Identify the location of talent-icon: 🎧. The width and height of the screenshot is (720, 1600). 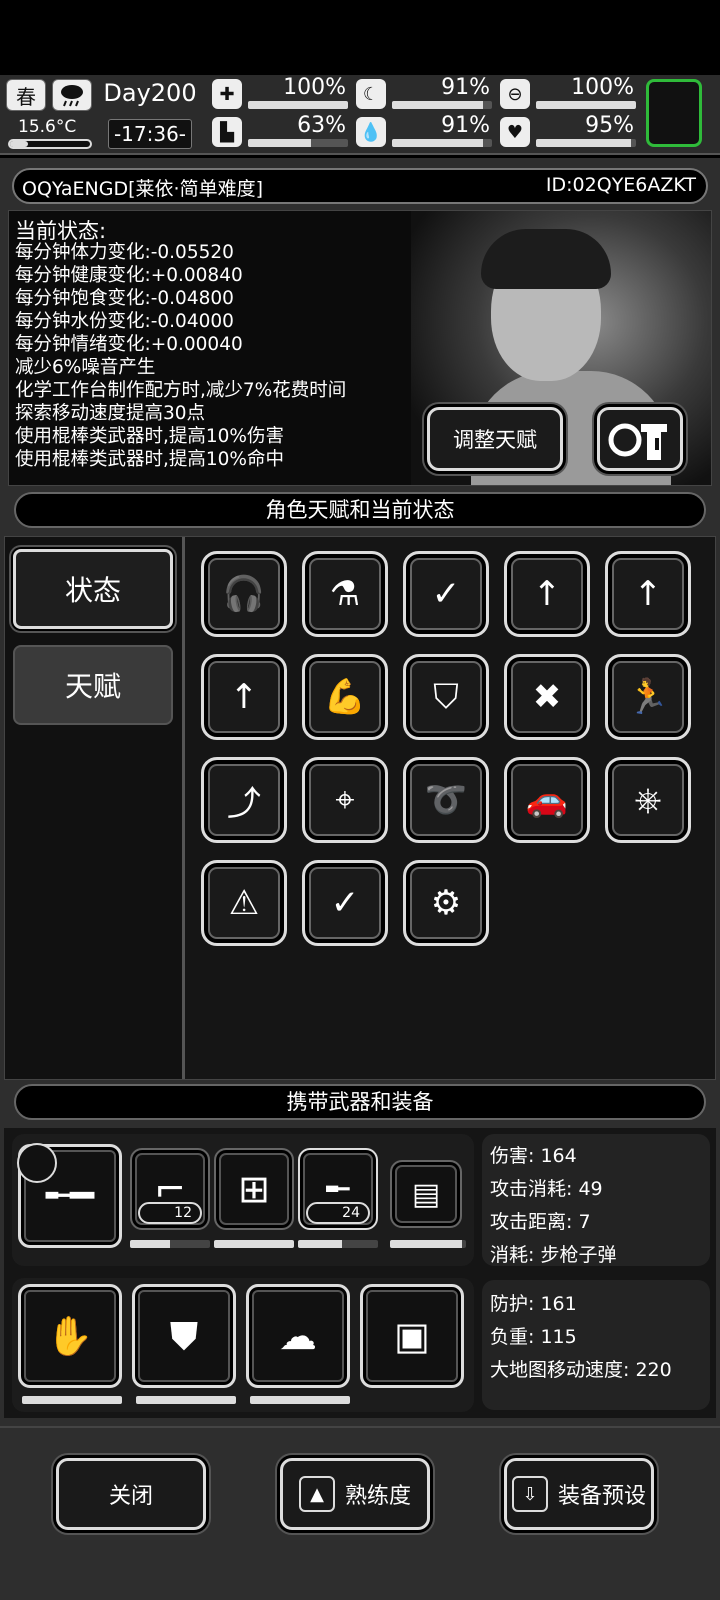
(244, 594).